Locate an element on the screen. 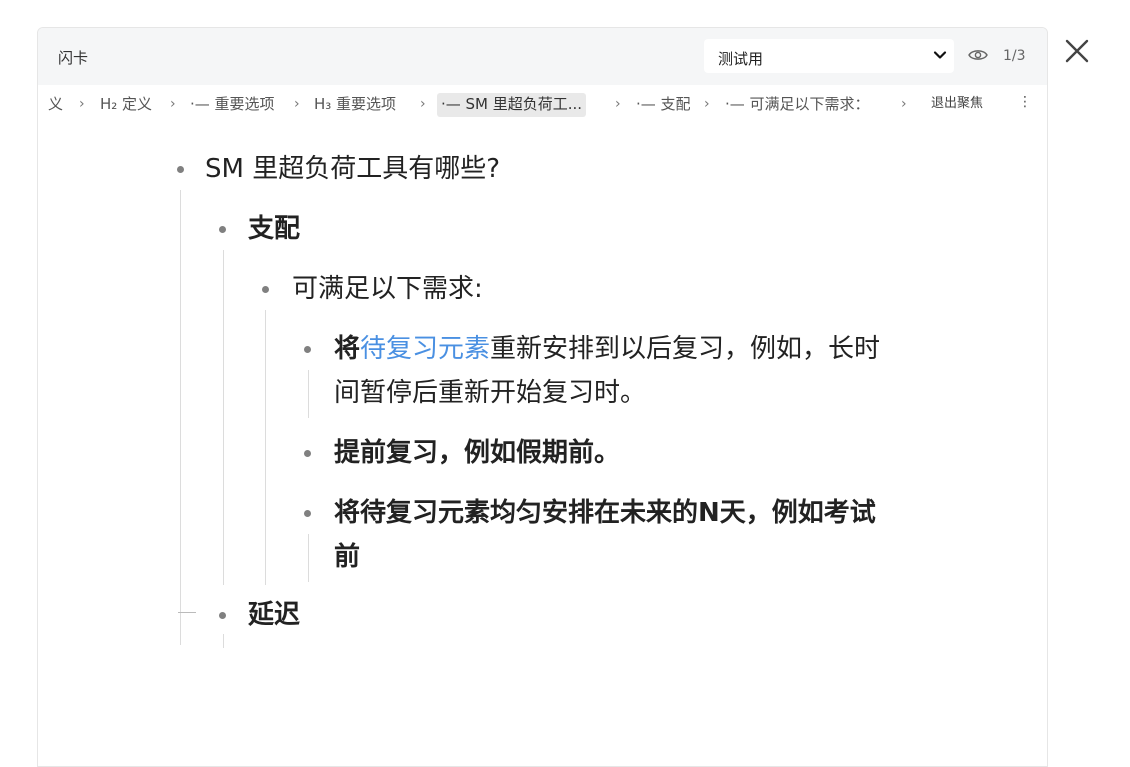 The image size is (1130, 767). item-prefix: 将 is located at coordinates (347, 349).